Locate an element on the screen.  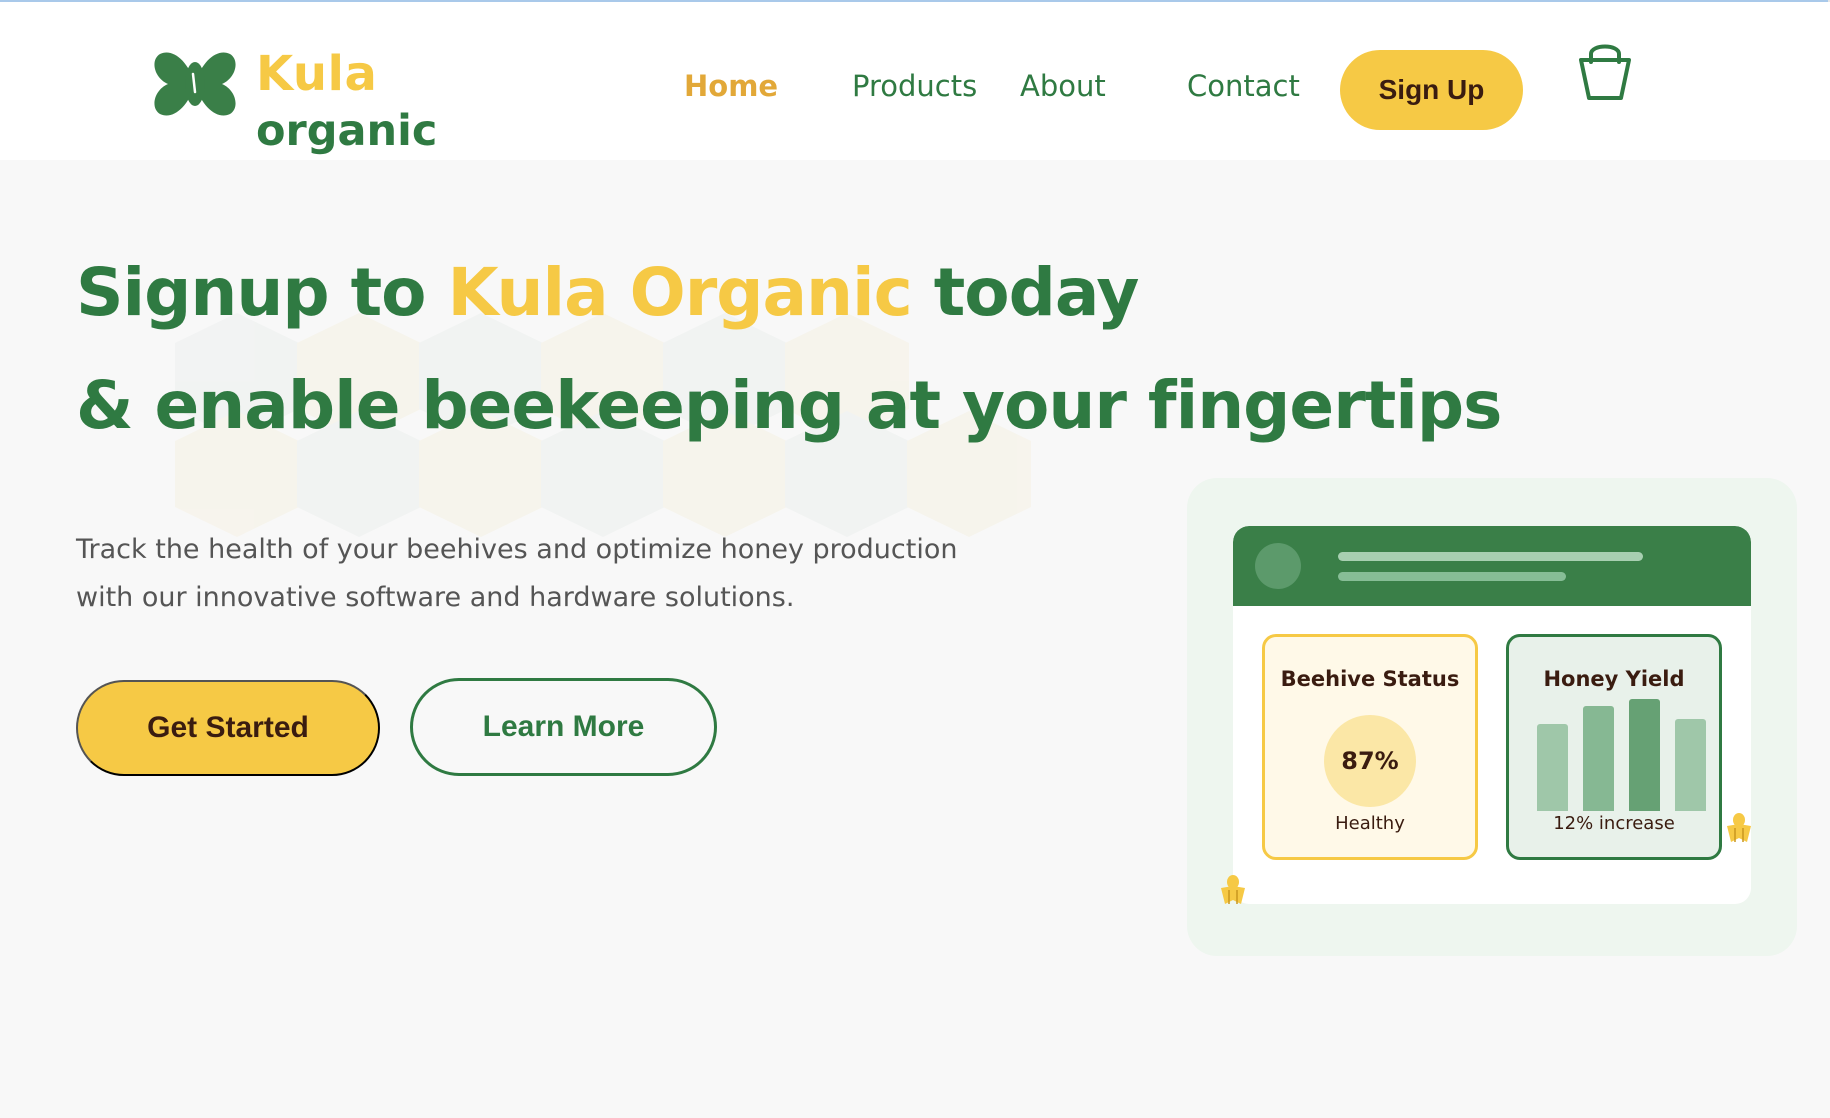
nav-item-home: Home is located at coordinates (731, 86).